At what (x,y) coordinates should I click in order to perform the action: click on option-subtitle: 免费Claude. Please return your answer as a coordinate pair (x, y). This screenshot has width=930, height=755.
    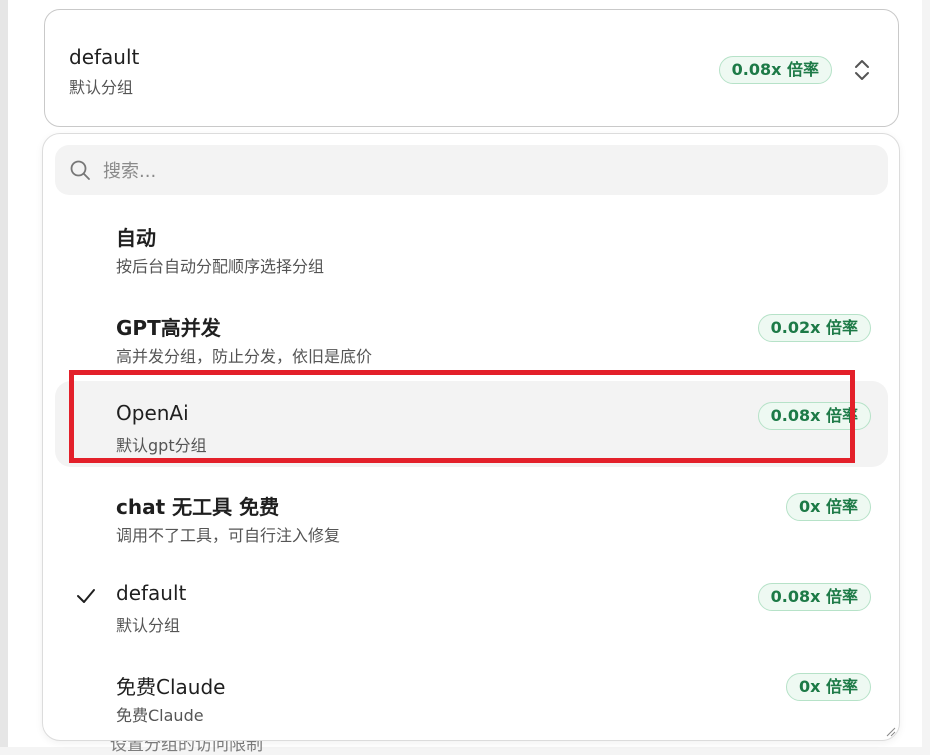
    Looking at the image, I should click on (160, 715).